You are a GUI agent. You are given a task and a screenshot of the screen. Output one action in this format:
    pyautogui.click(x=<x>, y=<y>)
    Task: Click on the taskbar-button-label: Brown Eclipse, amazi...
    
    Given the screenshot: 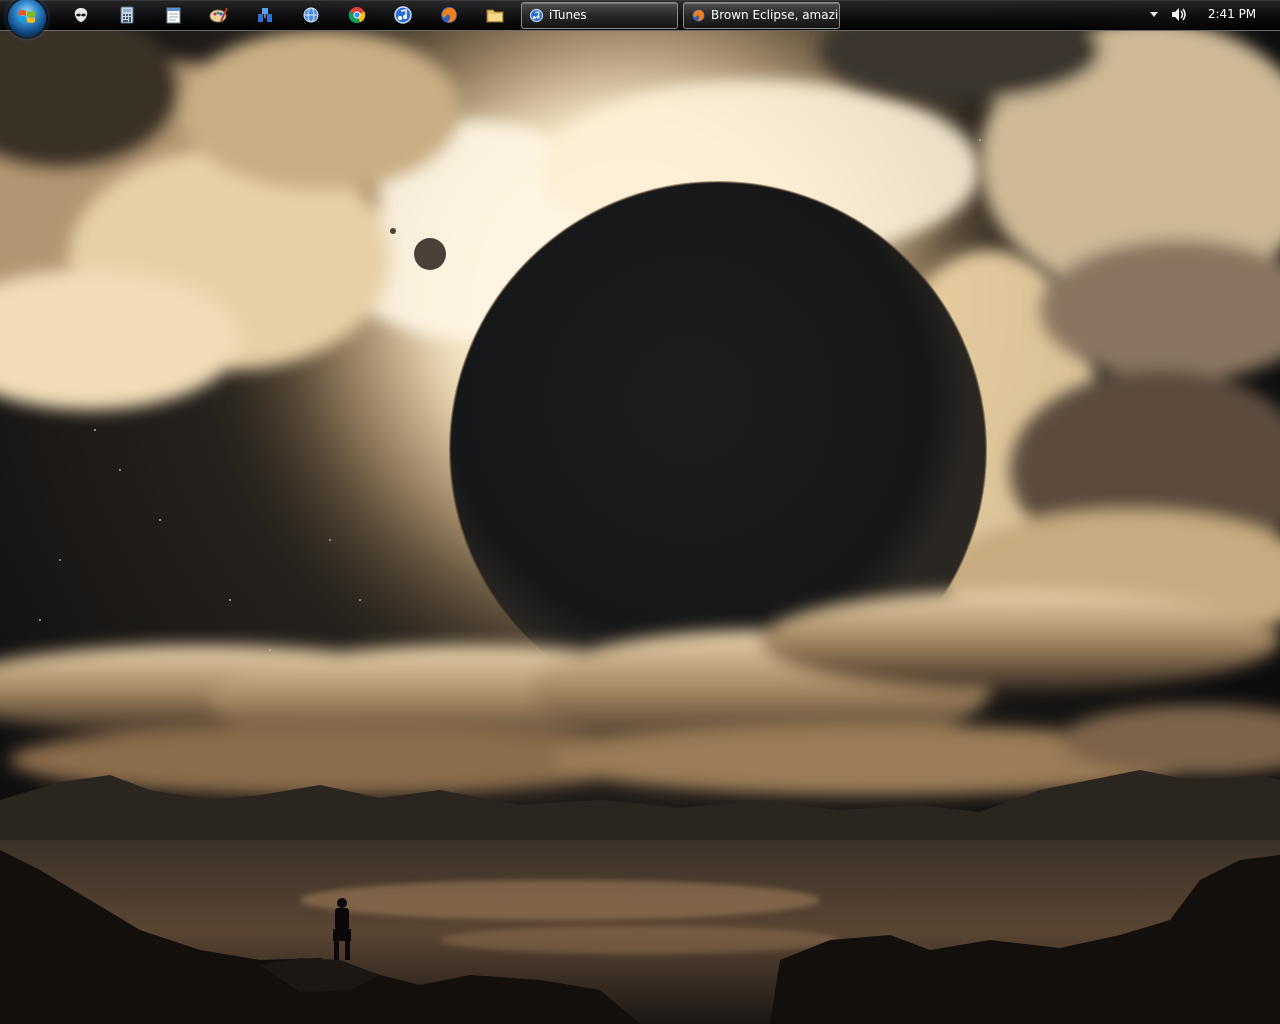 What is the action you would take?
    pyautogui.click(x=775, y=15)
    